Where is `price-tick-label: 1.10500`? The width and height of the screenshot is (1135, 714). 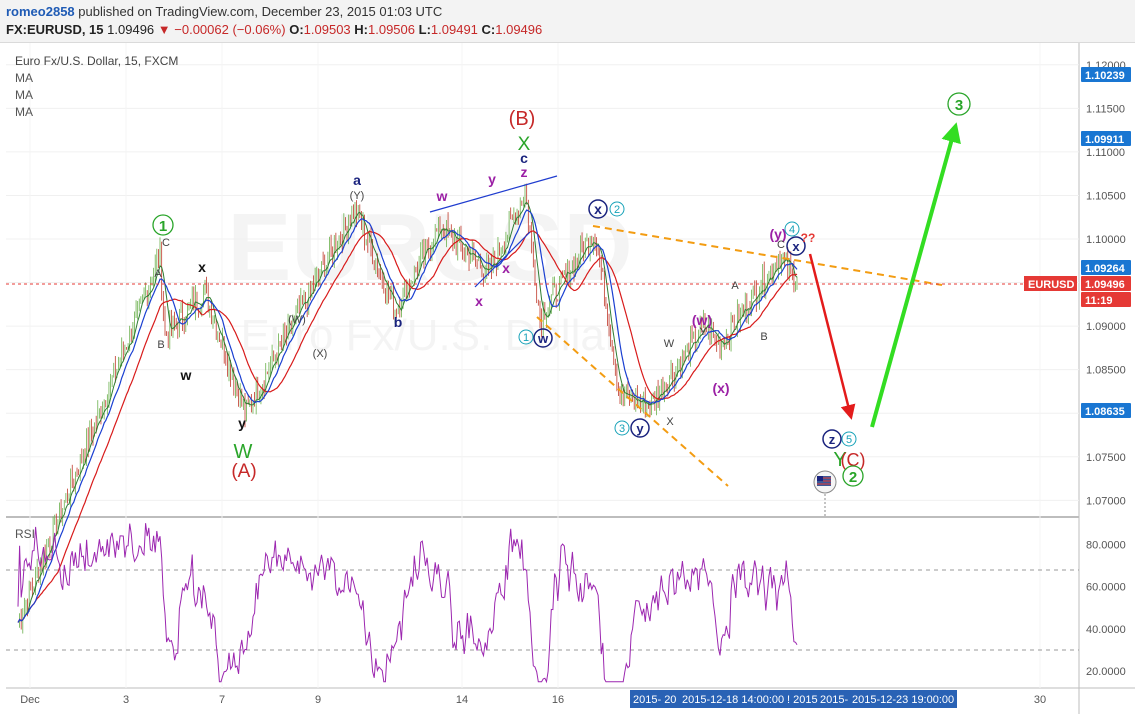
price-tick-label: 1.10500 is located at coordinates (1106, 196).